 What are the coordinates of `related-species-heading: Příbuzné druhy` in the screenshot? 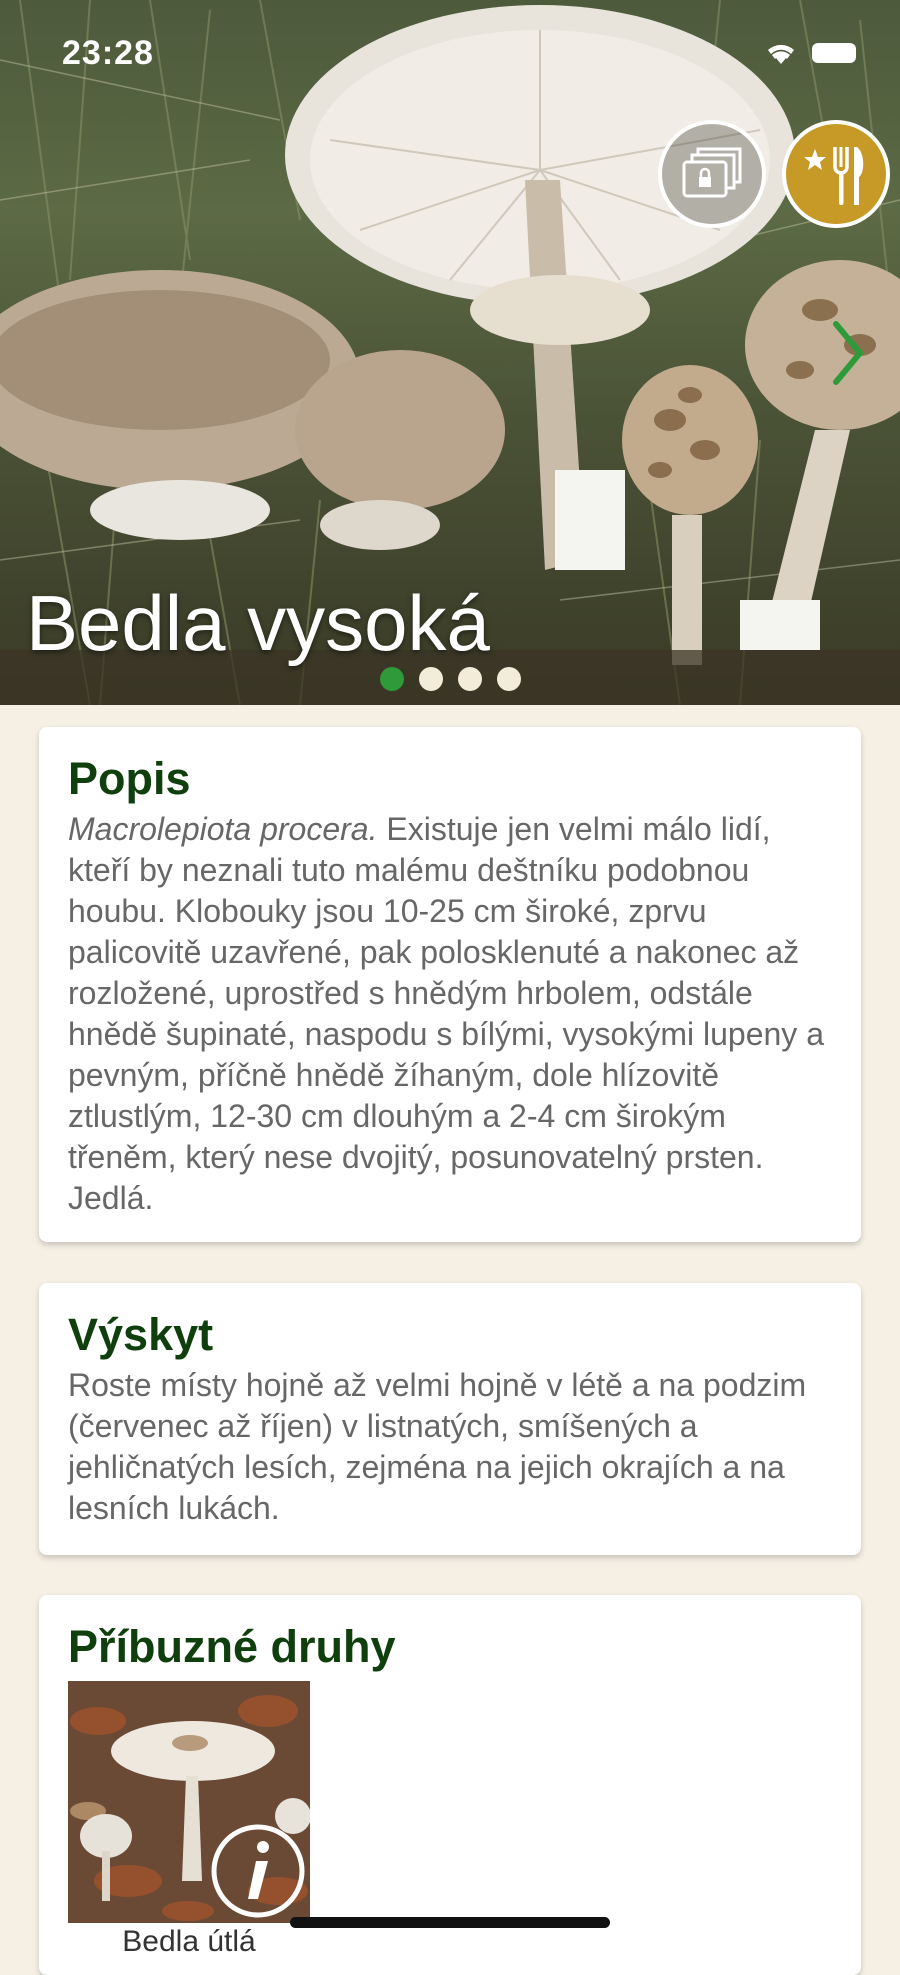 It's located at (232, 1646).